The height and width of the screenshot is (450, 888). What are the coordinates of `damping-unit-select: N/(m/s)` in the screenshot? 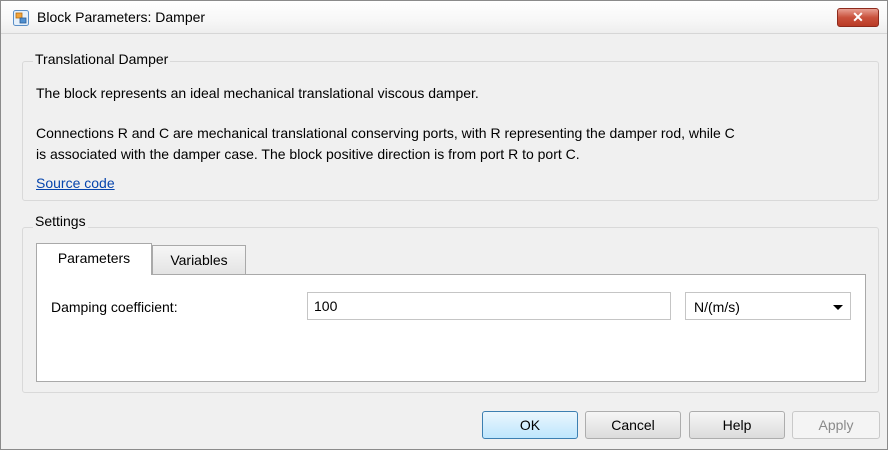 It's located at (768, 306).